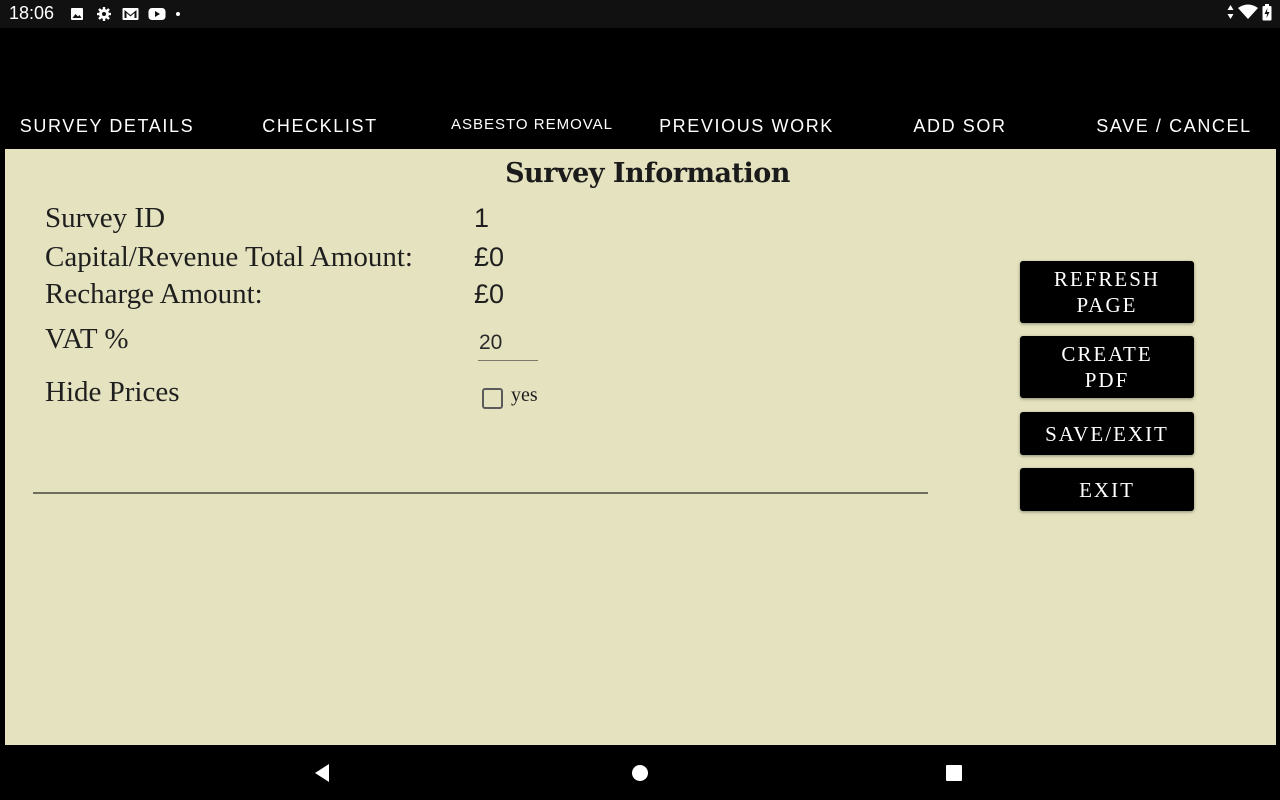 Image resolution: width=1280 pixels, height=800 pixels. Describe the element at coordinates (1107, 292) in the screenshot. I see `refresh-page-button: REFRESH PAGE` at that location.